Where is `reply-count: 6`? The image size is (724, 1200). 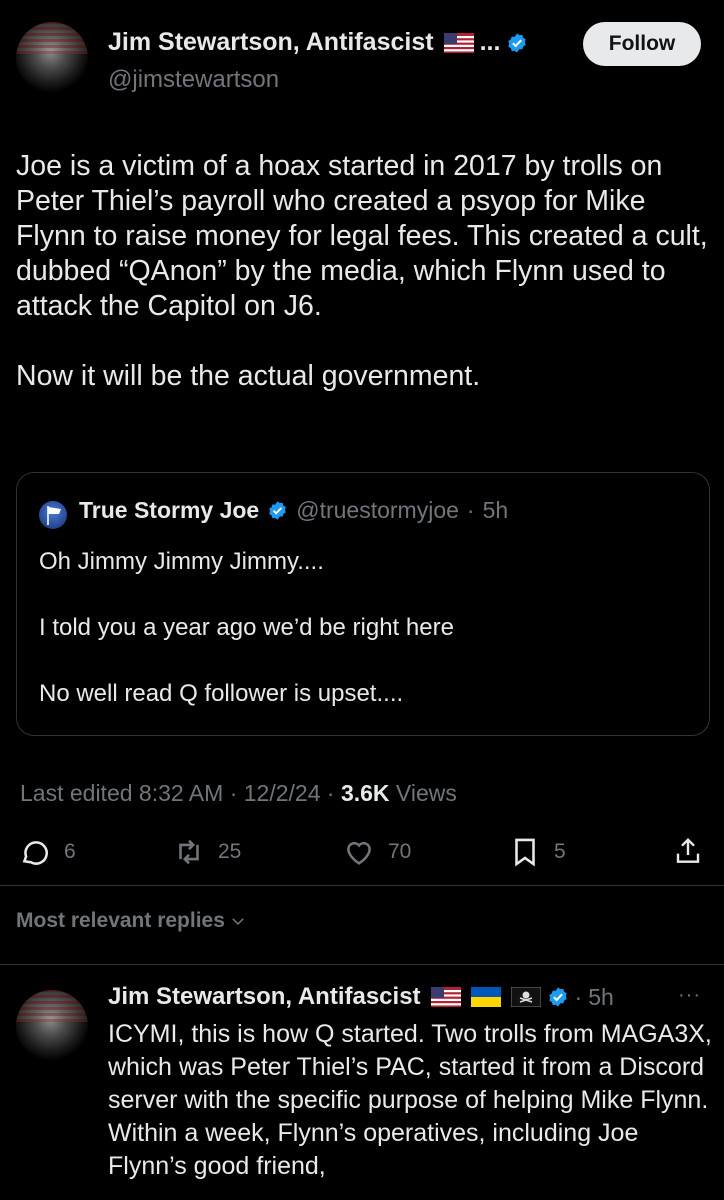
reply-count: 6 is located at coordinates (70, 851).